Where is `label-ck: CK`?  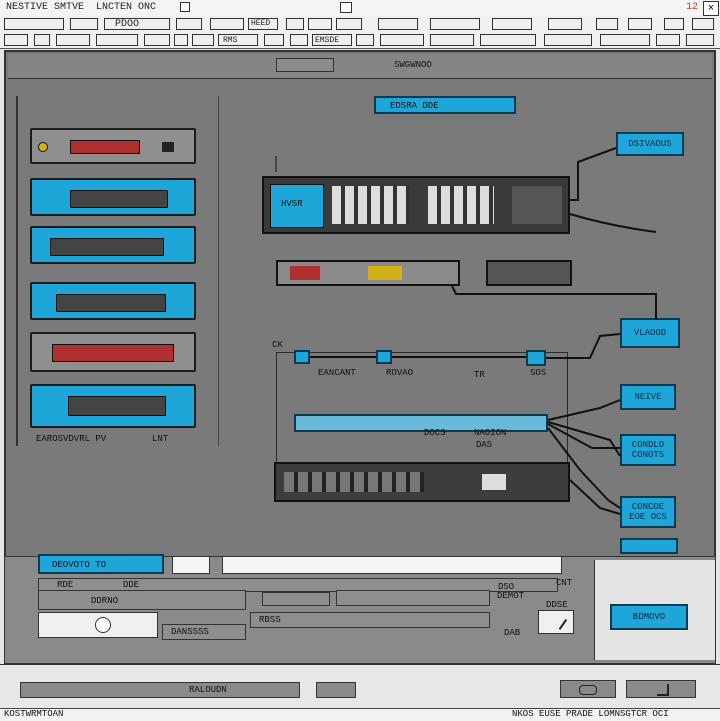
label-ck: CK is located at coordinates (277, 345).